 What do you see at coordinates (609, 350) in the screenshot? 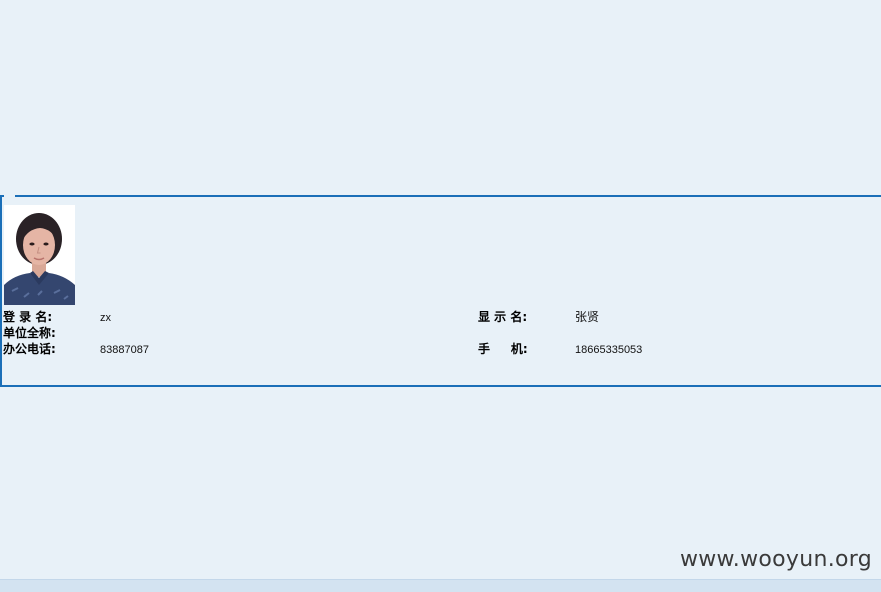
I see `mobile-value: 18665335053` at bounding box center [609, 350].